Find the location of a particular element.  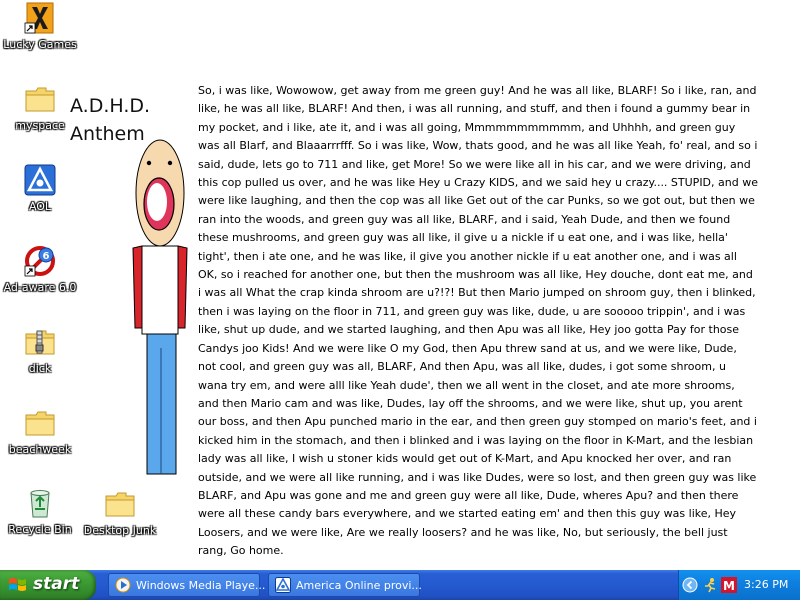

system-tray: M 3:26 PM is located at coordinates (739, 585).